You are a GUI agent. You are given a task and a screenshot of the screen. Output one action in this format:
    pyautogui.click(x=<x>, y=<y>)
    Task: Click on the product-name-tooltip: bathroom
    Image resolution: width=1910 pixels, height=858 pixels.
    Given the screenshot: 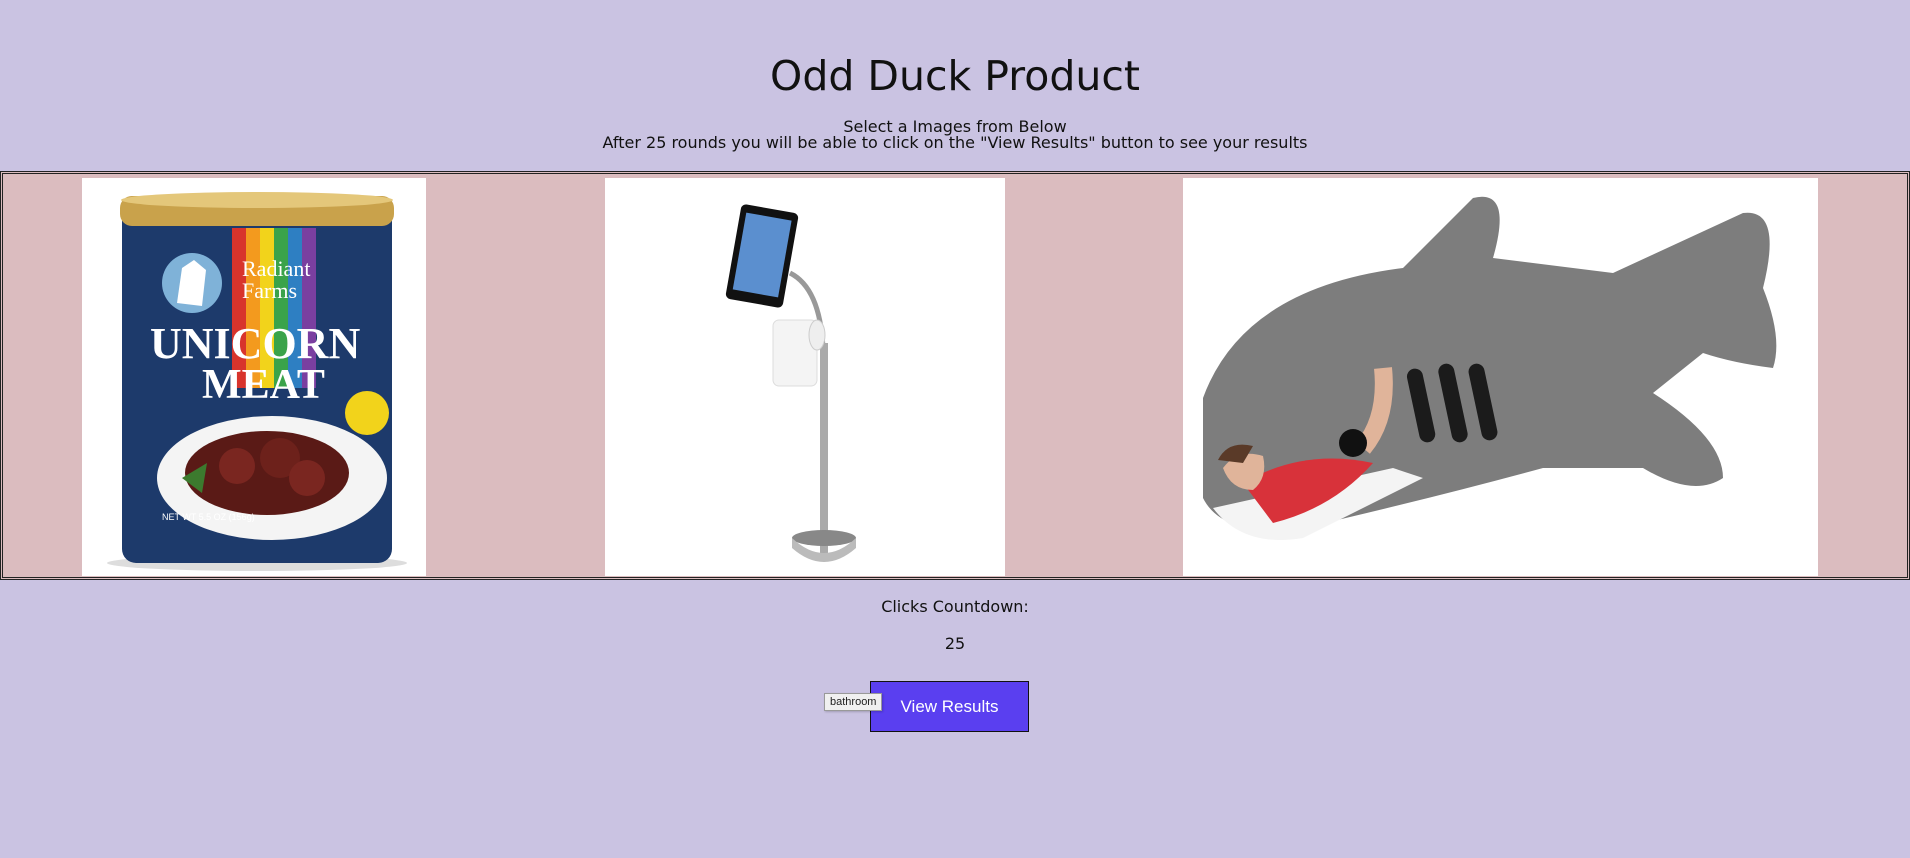 What is the action you would take?
    pyautogui.click(x=853, y=702)
    